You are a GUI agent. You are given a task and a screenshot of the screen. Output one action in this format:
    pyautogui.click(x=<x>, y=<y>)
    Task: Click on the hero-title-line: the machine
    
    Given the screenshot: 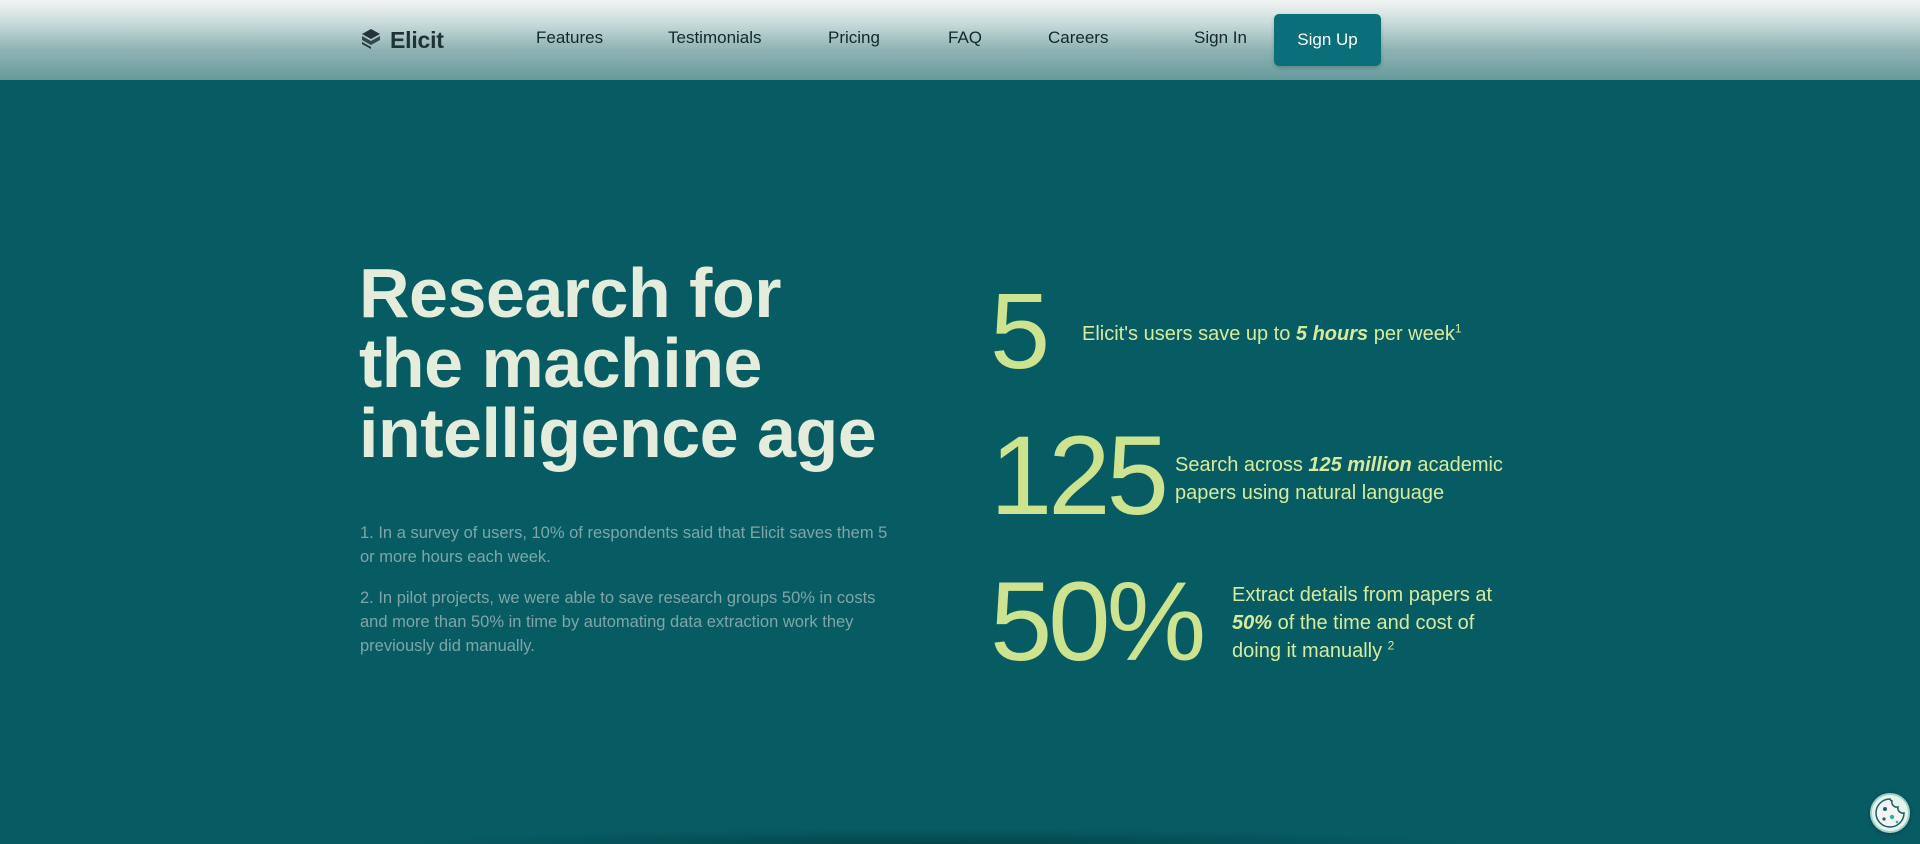 What is the action you would take?
    pyautogui.click(x=560, y=363)
    